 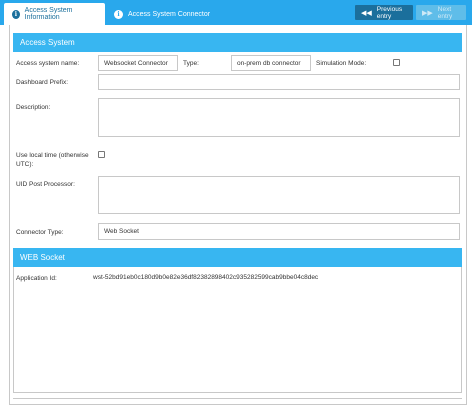 I want to click on access-system-name-value: Websocket Connector, so click(x=136, y=63).